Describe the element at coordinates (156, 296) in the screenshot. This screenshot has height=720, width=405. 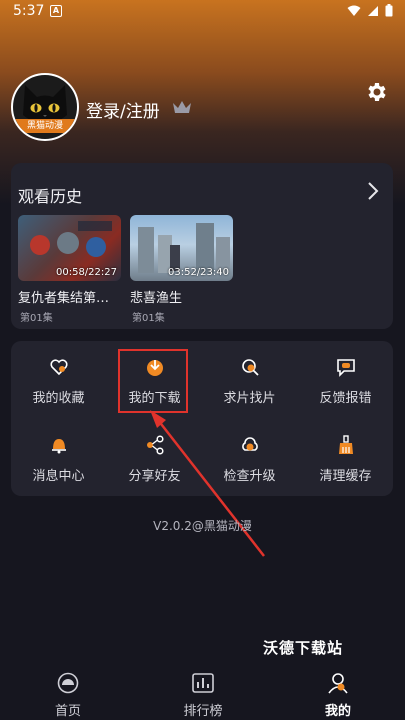
I see `history-title-2: 悲喜渔生` at that location.